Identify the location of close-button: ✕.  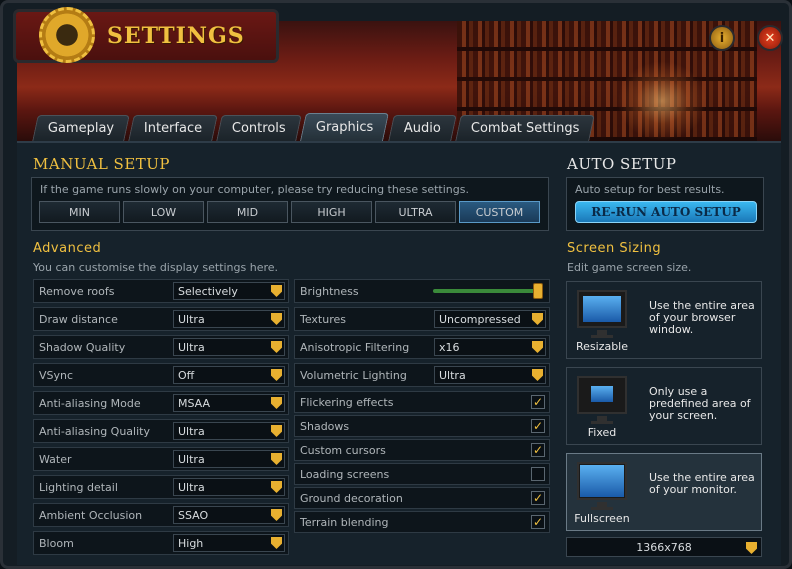
(770, 38).